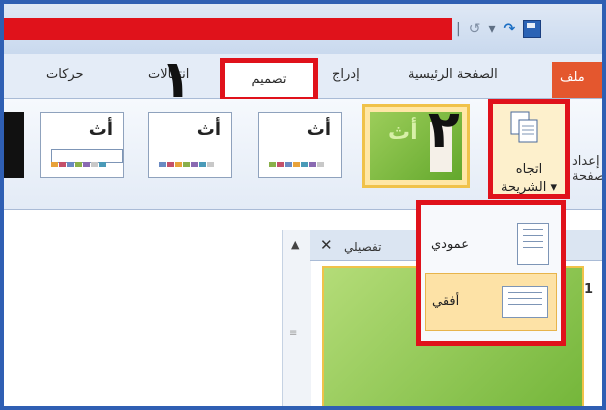 This screenshot has height=410, width=606. I want to click on portrait-page-icon, so click(533, 244).